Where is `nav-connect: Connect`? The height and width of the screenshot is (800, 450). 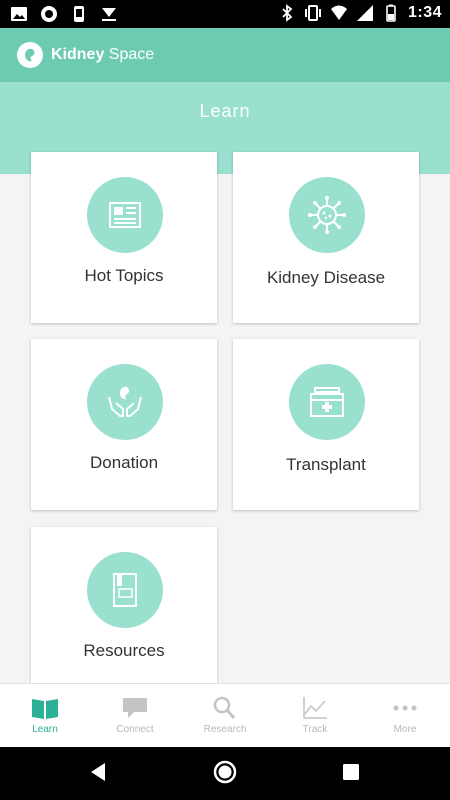 nav-connect: Connect is located at coordinates (135, 716).